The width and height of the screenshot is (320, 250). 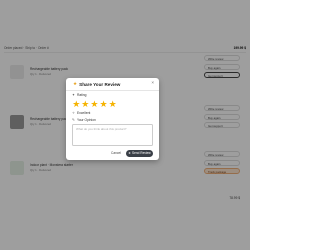 I want to click on rating-description: ✧ Excellent, so click(x=81, y=113).